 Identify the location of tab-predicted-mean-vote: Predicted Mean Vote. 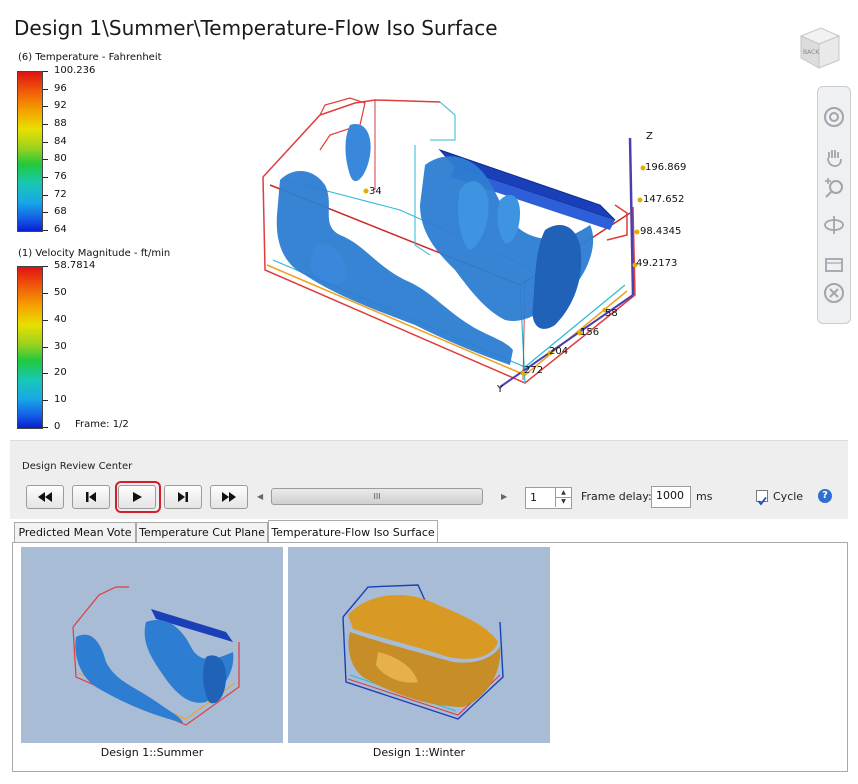
(75, 532).